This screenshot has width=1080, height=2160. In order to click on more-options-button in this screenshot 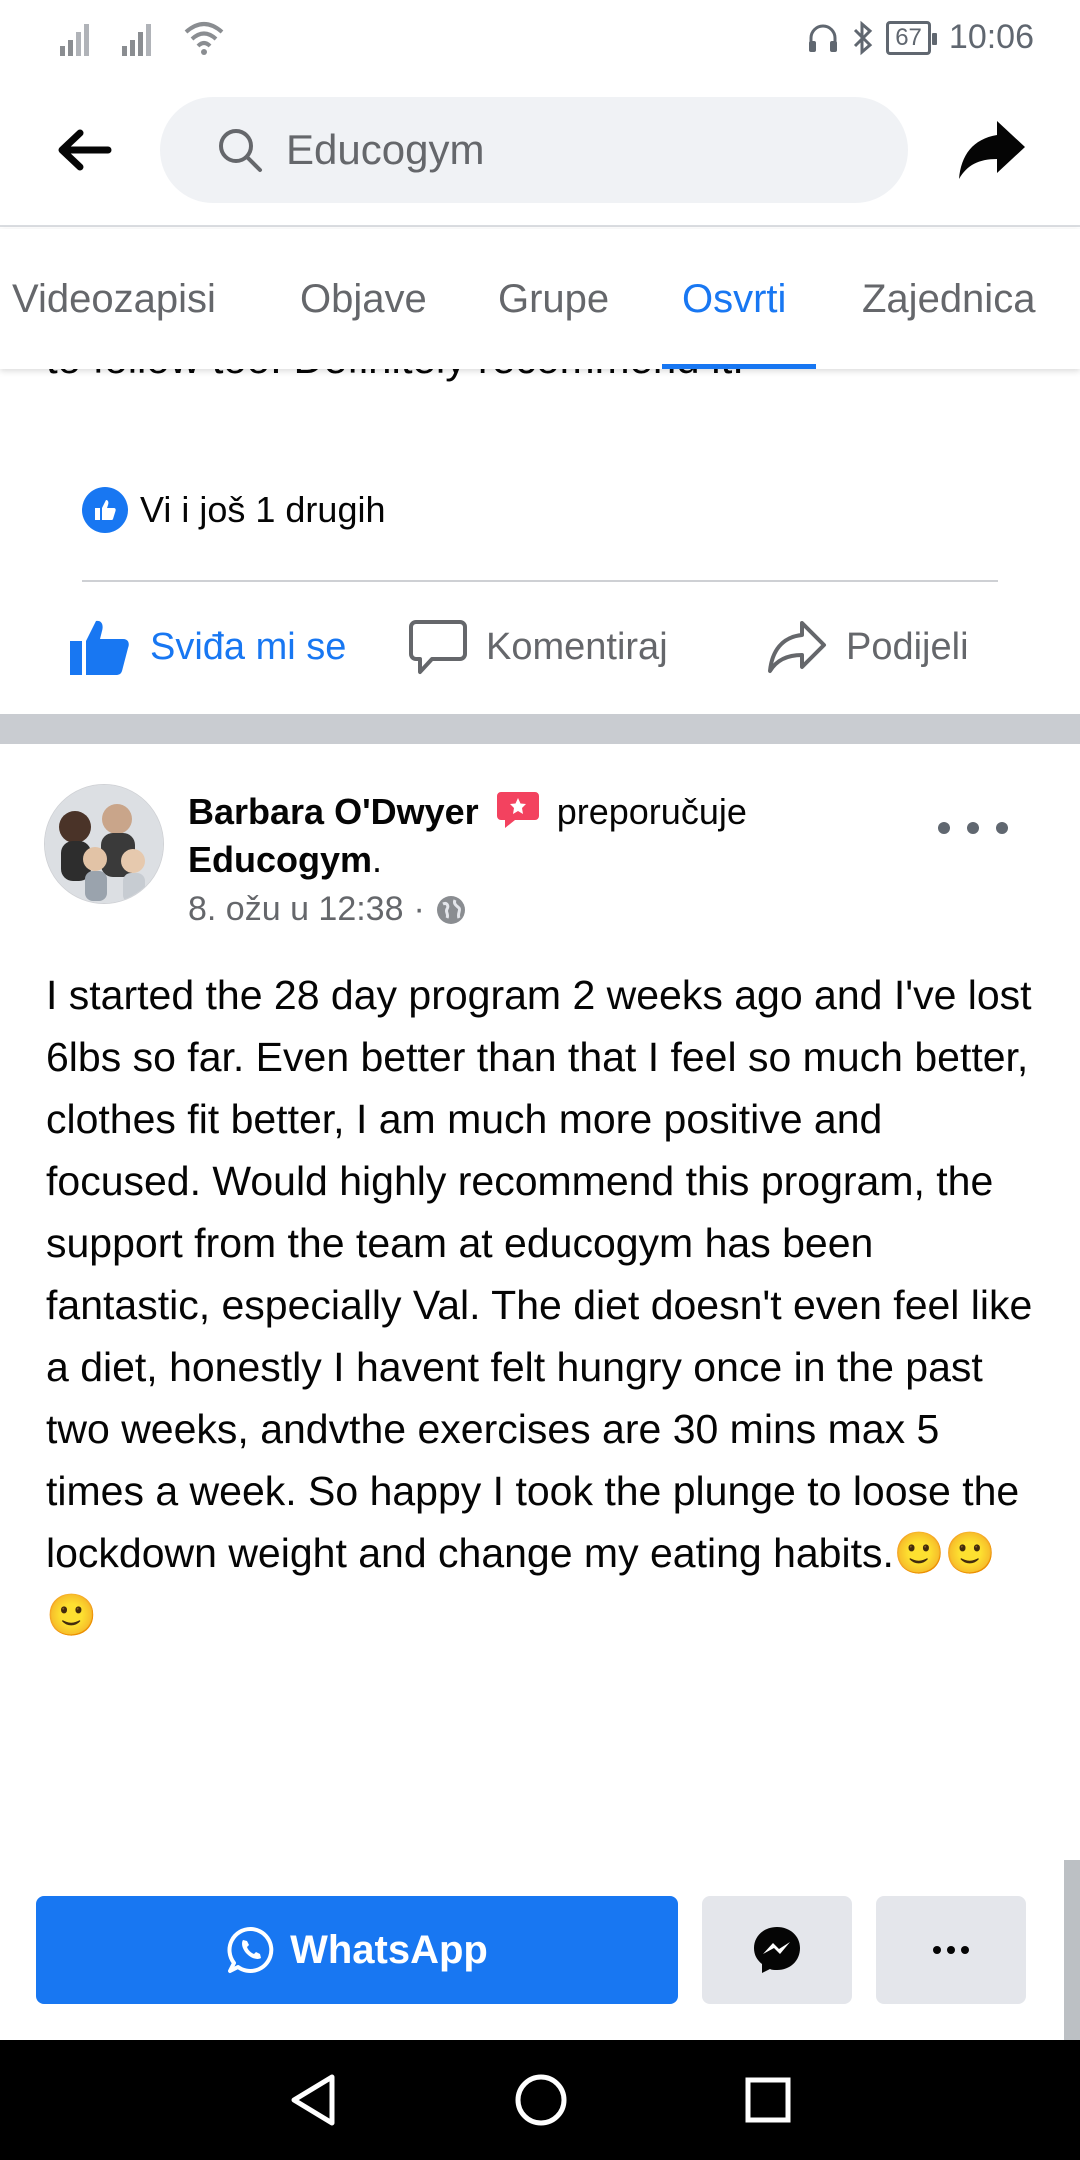, I will do `click(973, 828)`.